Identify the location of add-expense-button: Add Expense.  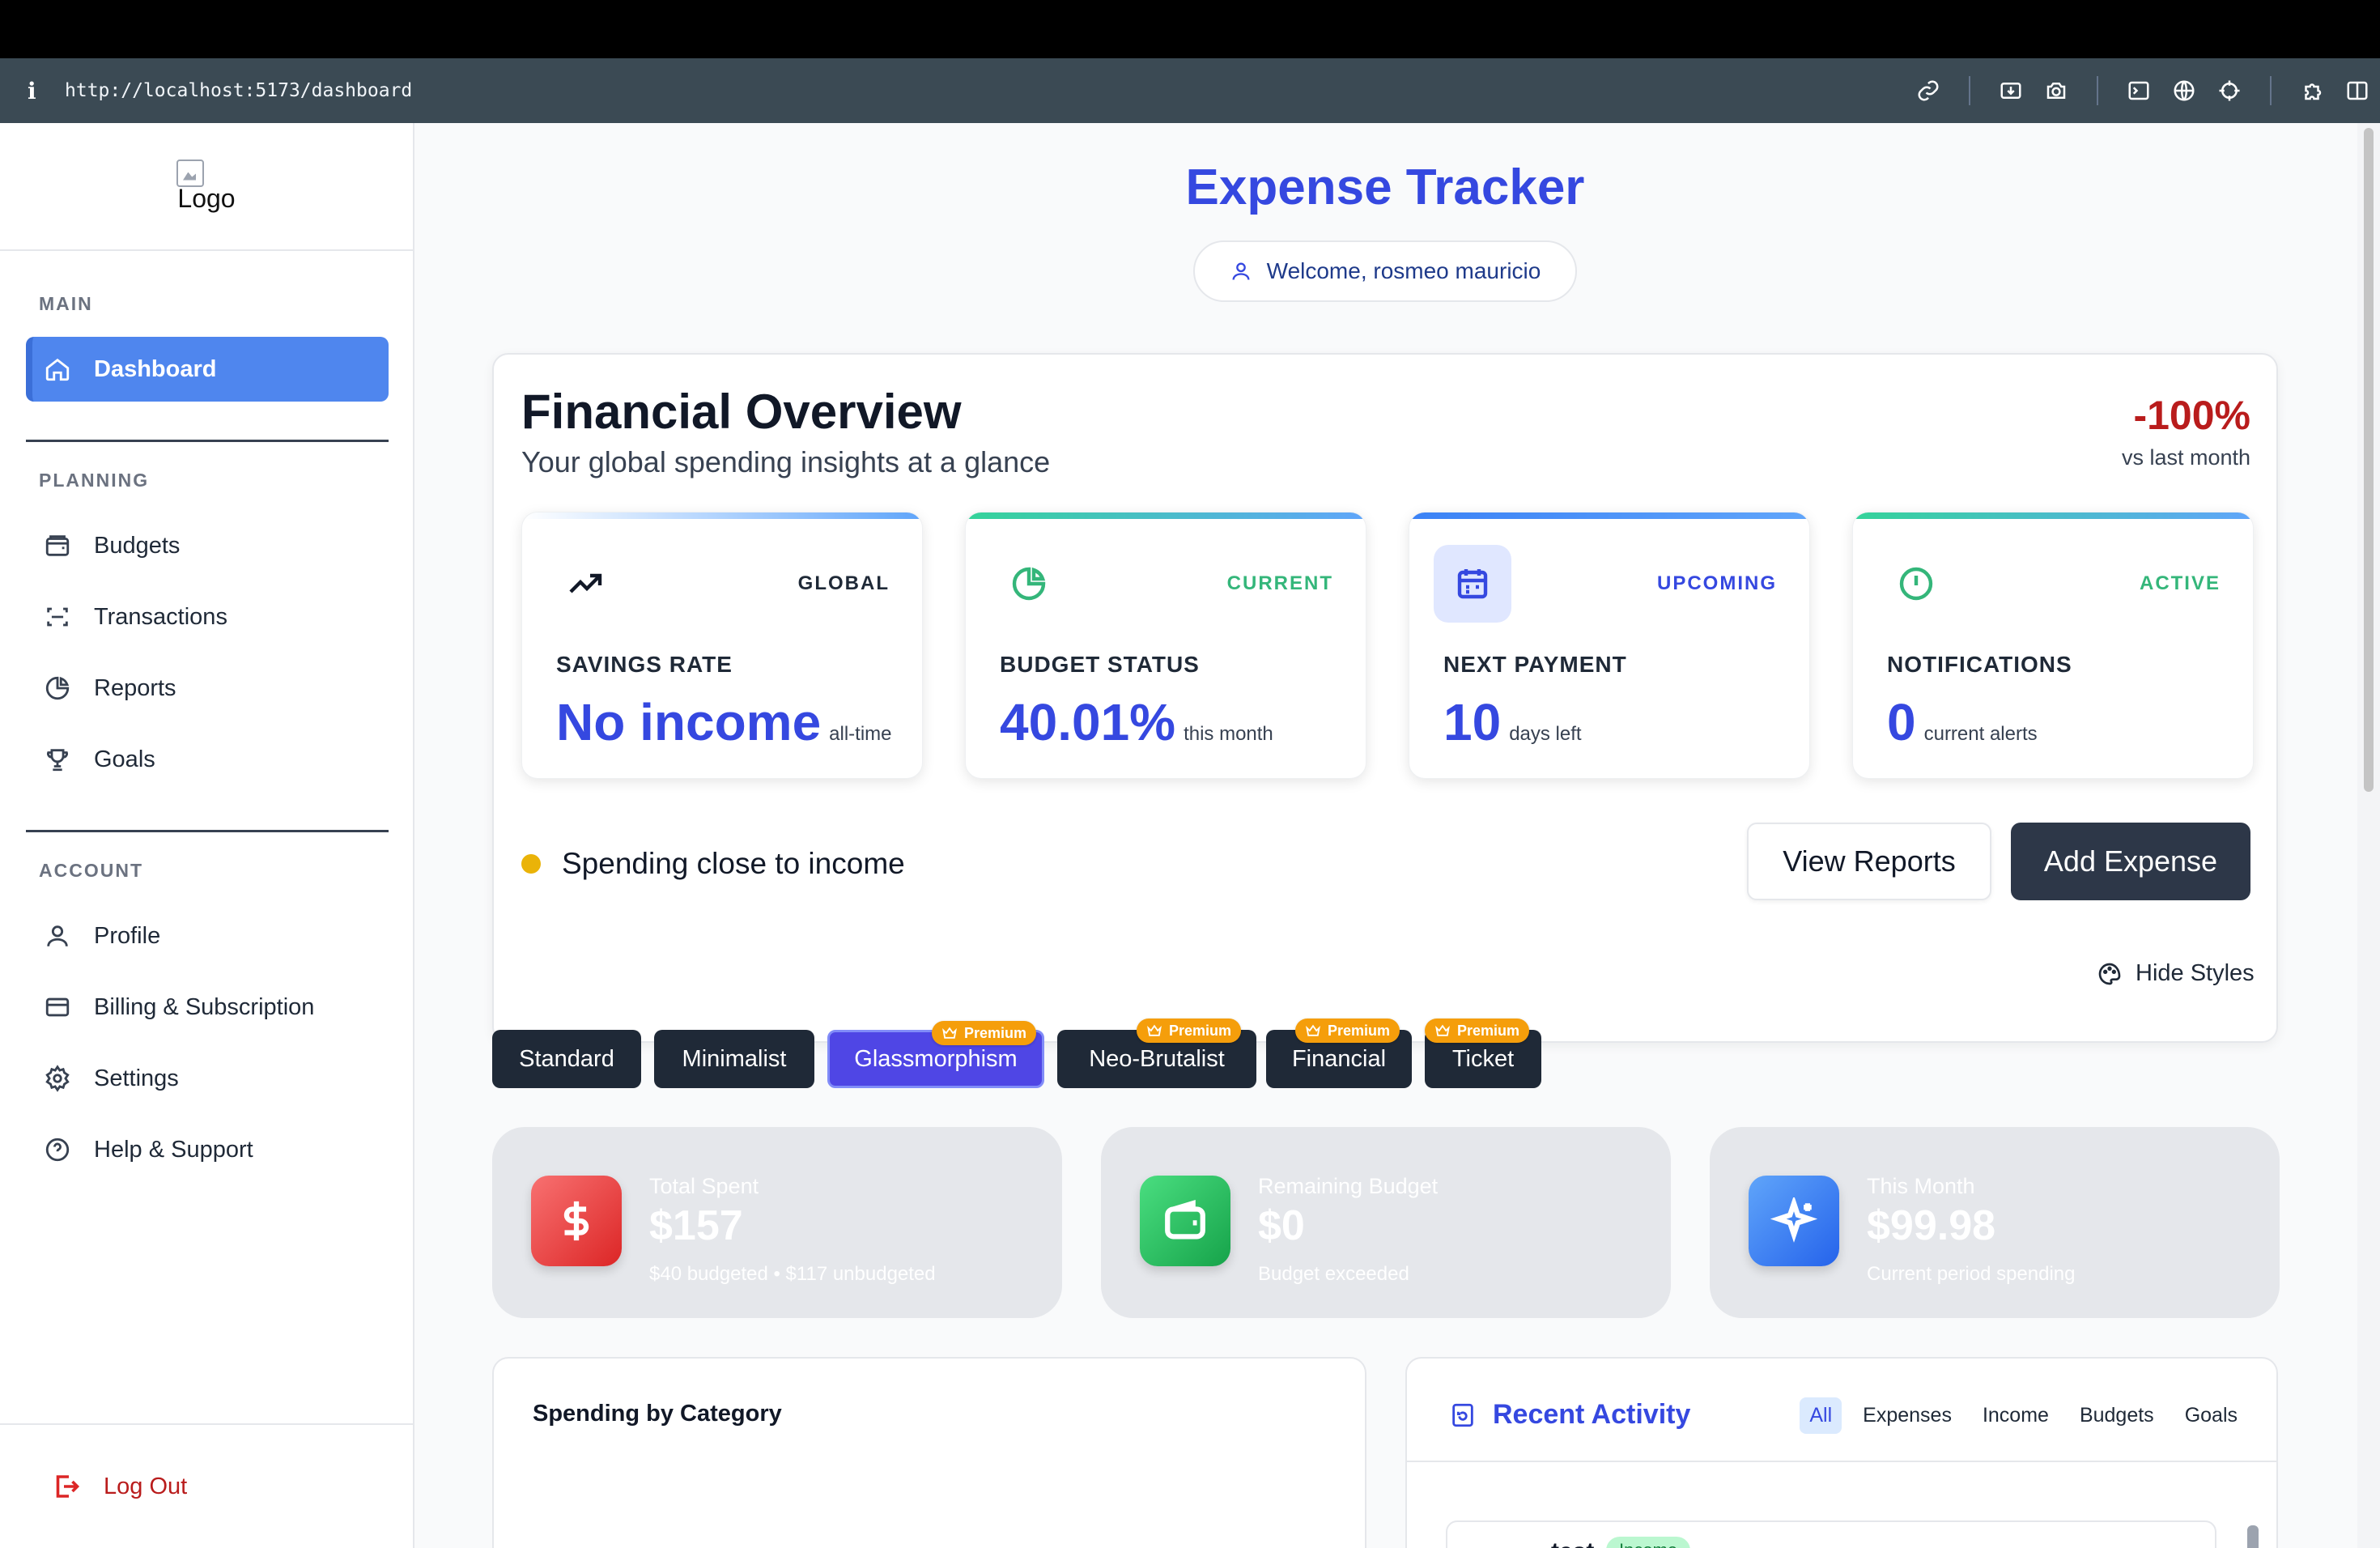
(2130, 861).